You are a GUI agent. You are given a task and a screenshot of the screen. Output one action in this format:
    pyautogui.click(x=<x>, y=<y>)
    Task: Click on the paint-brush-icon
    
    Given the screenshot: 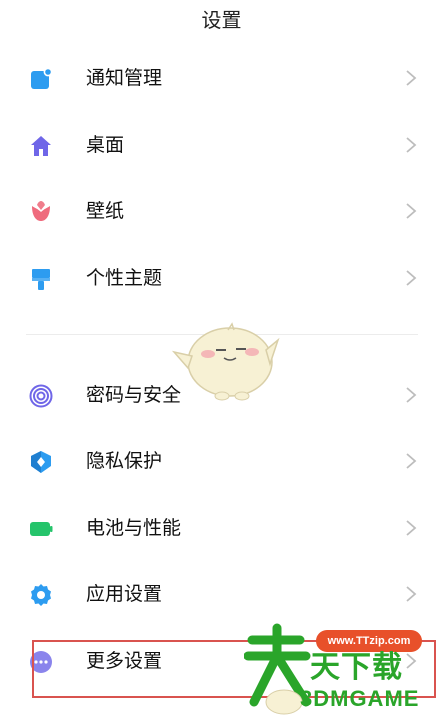 What is the action you would take?
    pyautogui.click(x=41, y=279)
    